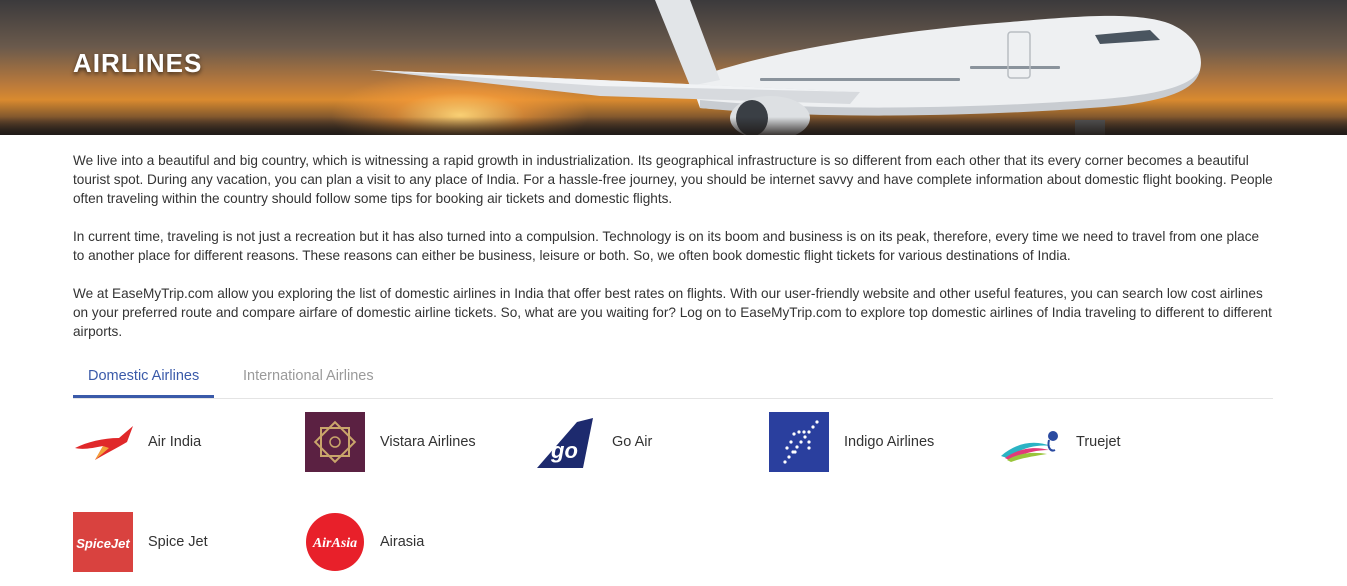 The image size is (1347, 586). What do you see at coordinates (799, 442) in the screenshot?
I see `indigo-logo-icon` at bounding box center [799, 442].